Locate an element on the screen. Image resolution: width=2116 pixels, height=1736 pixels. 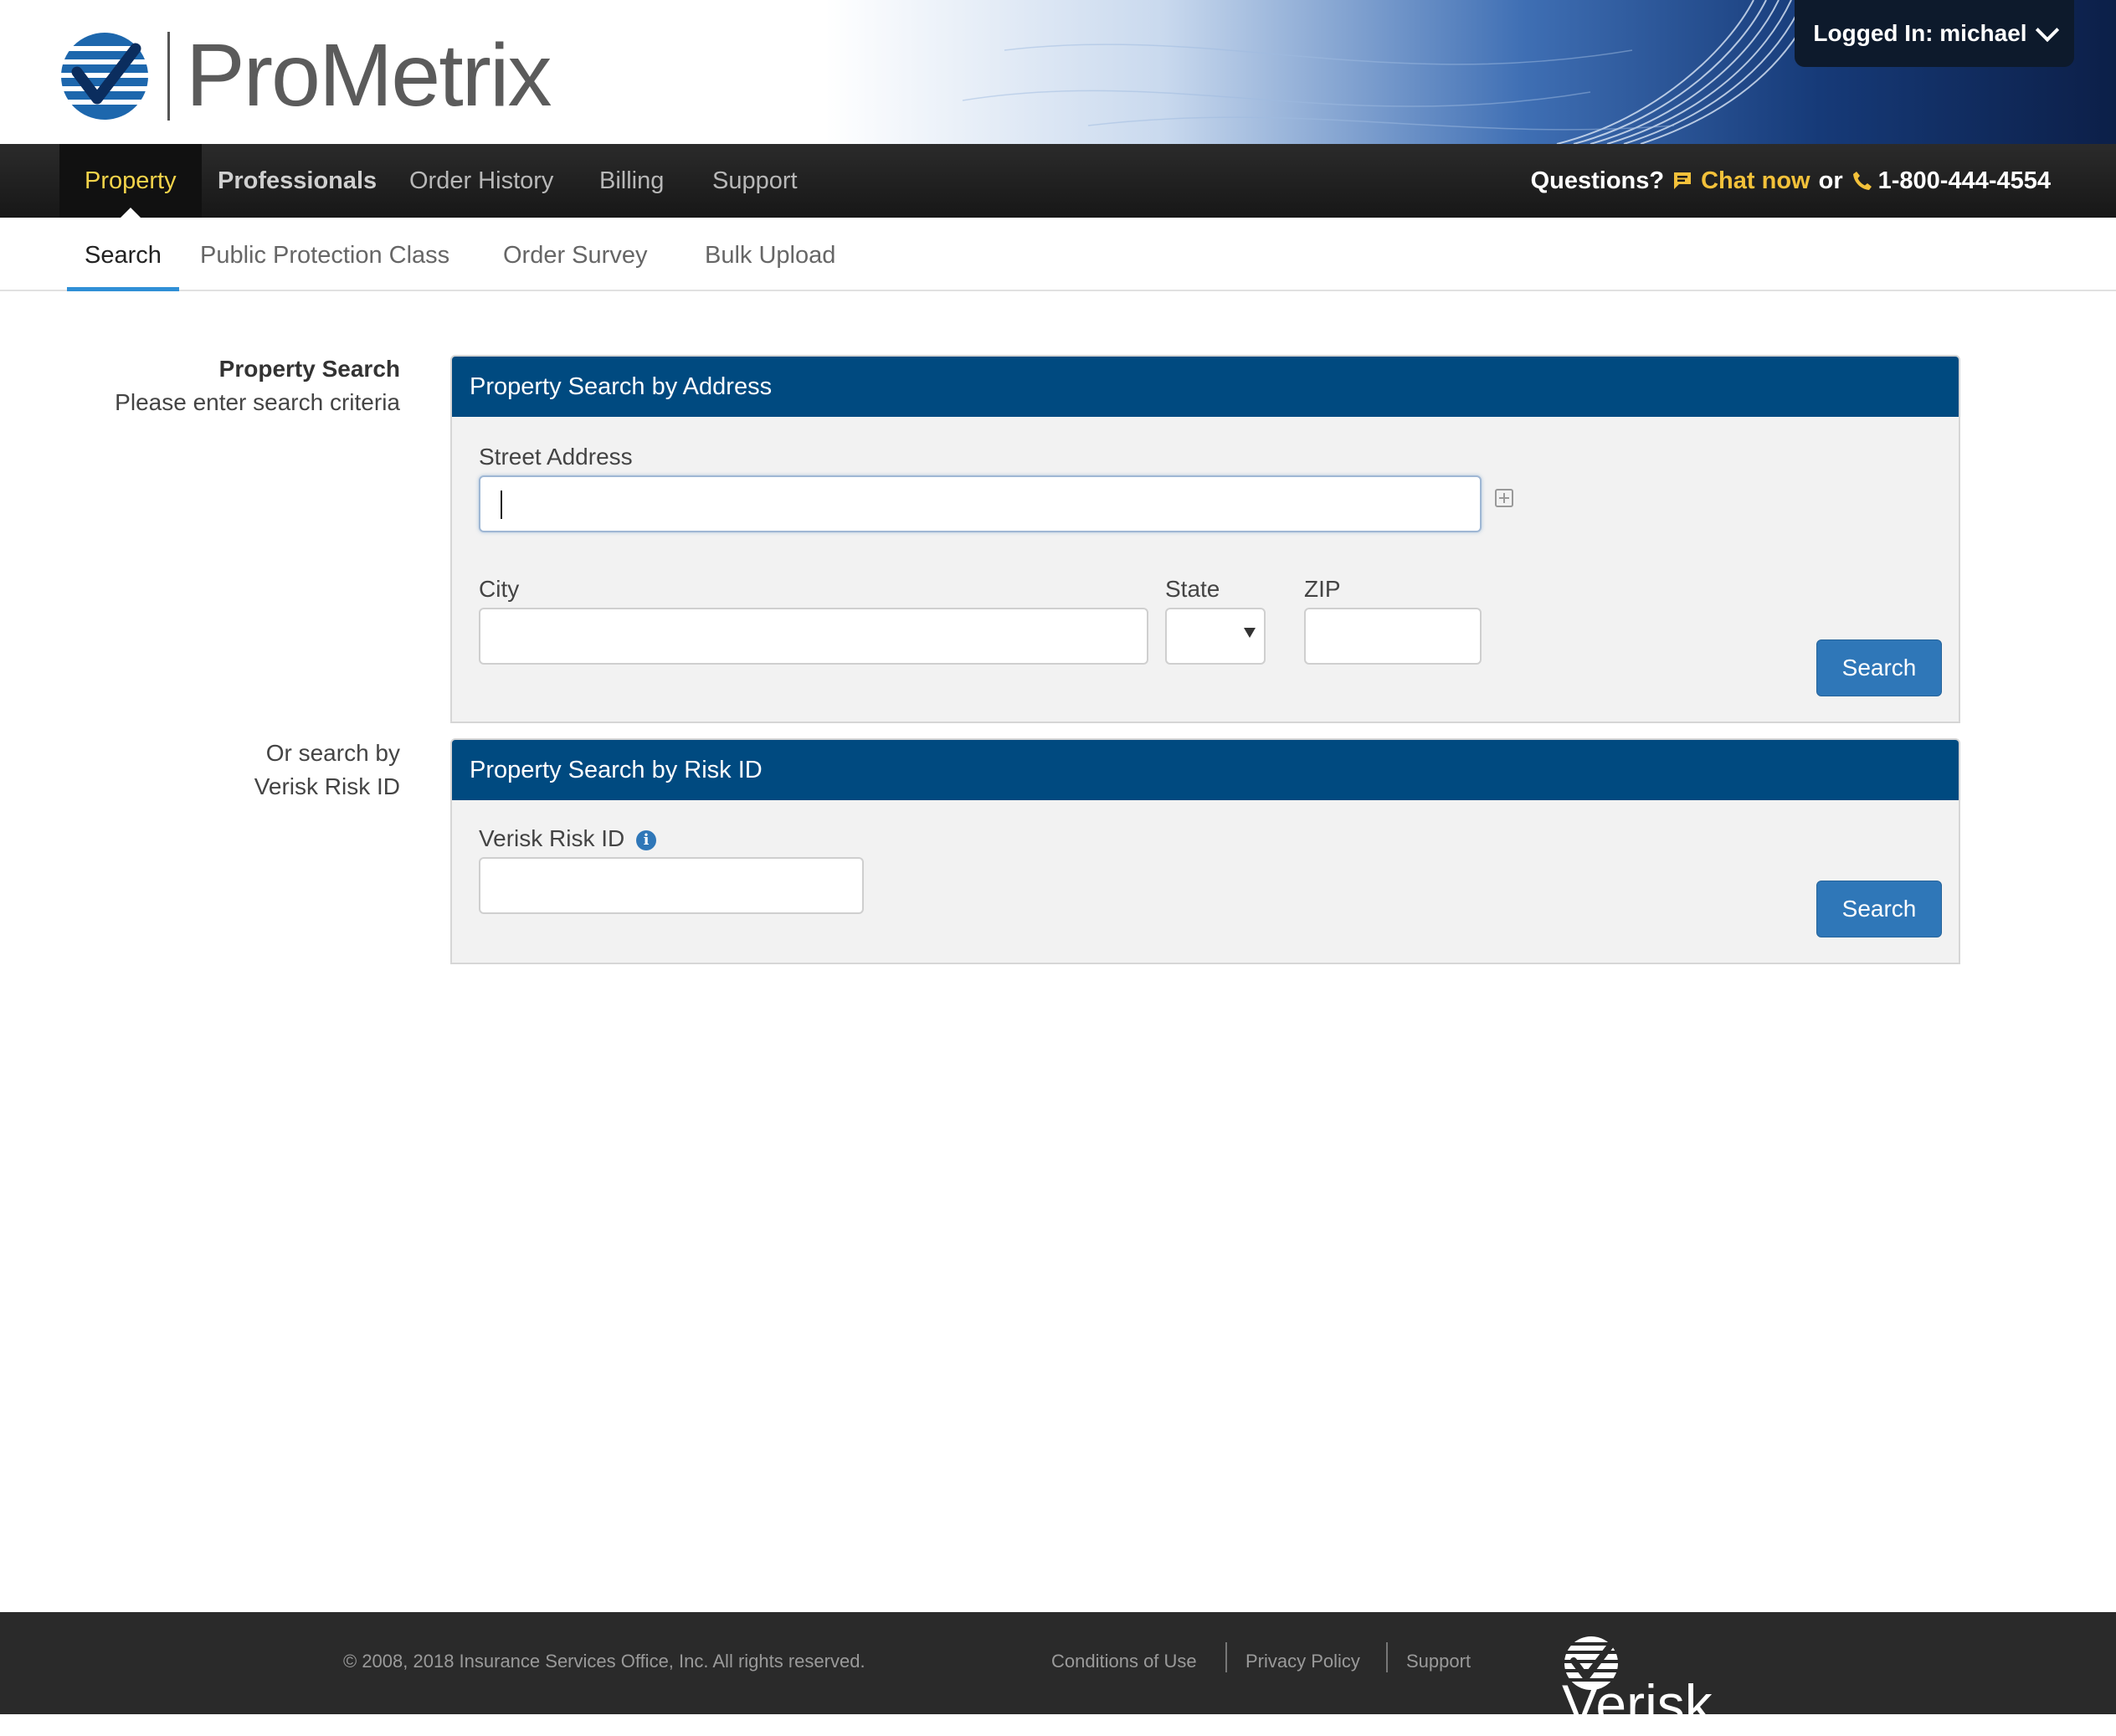
address-panel-title: Property Search by Address is located at coordinates (1205, 387).